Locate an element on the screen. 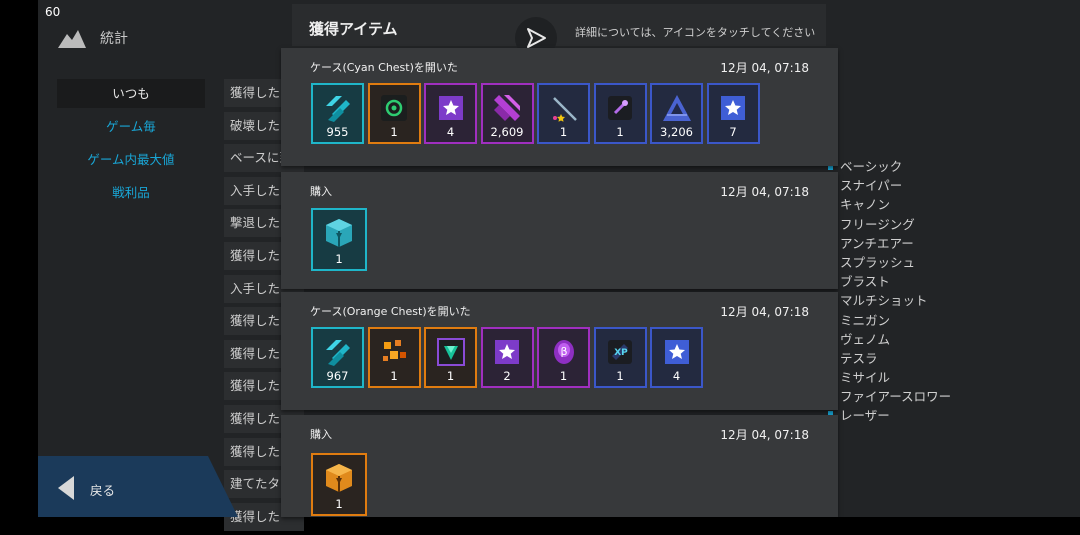  tower-list-item: ファイアースロワー is located at coordinates (896, 397).